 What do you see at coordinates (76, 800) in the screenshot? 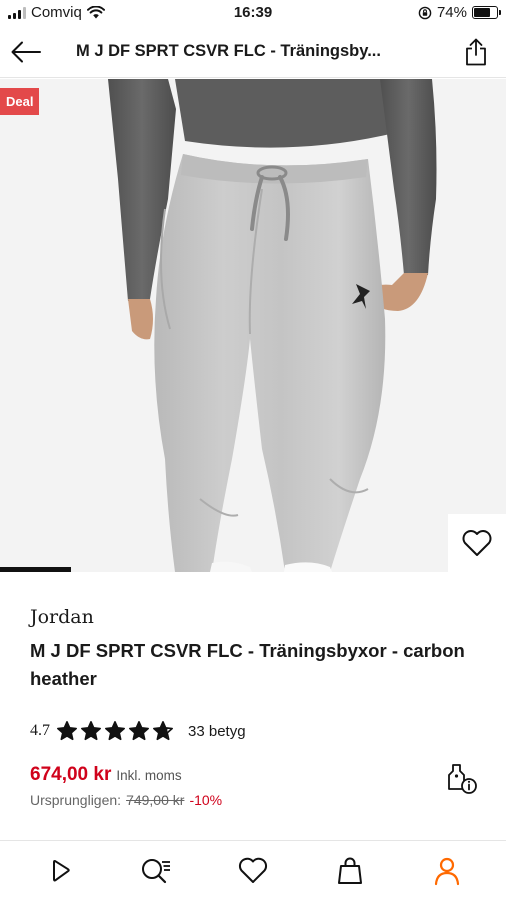
I see `original-price-label: Ursprungligen:` at bounding box center [76, 800].